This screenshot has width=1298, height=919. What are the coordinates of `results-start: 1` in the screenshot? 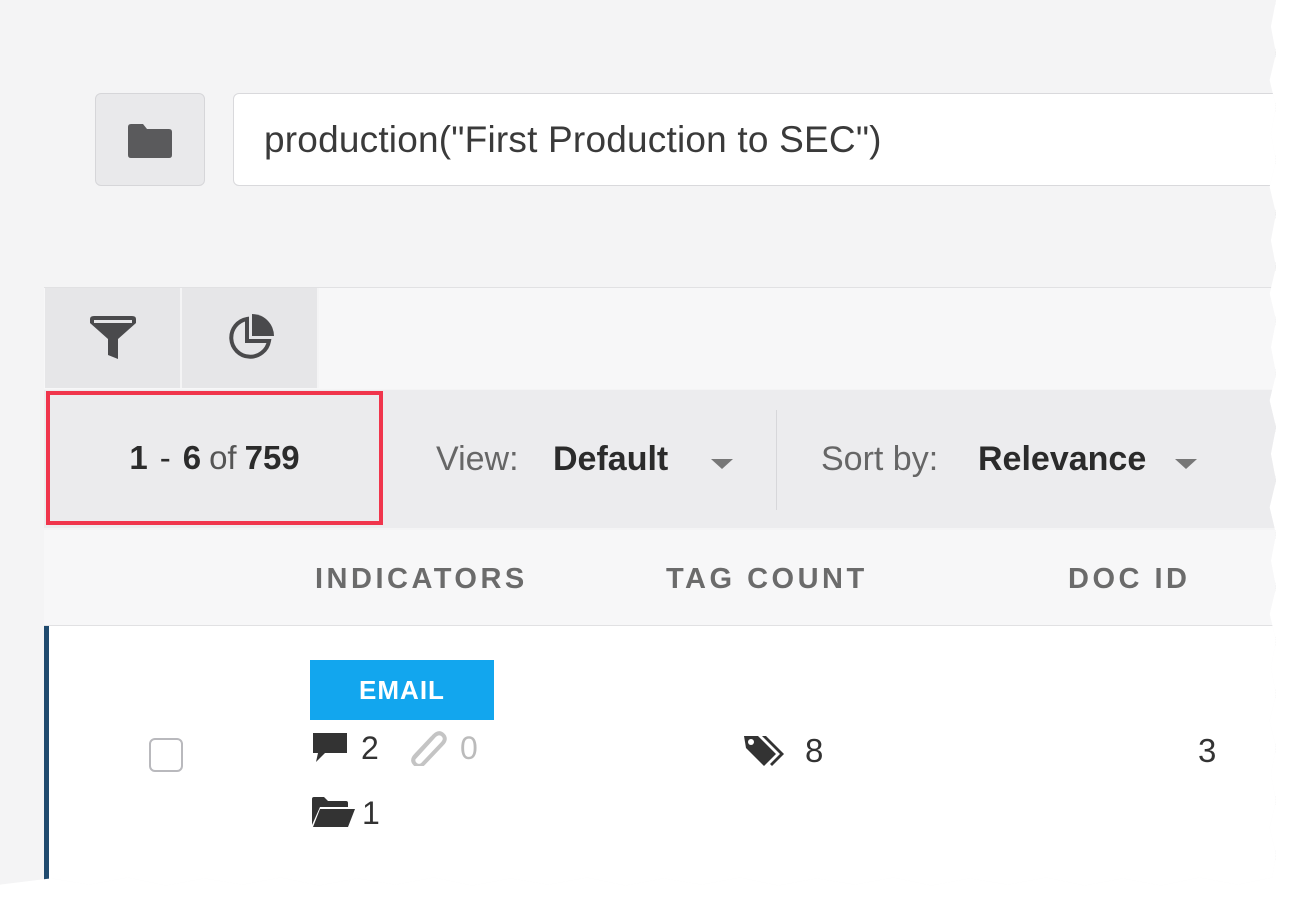 It's located at (138, 457).